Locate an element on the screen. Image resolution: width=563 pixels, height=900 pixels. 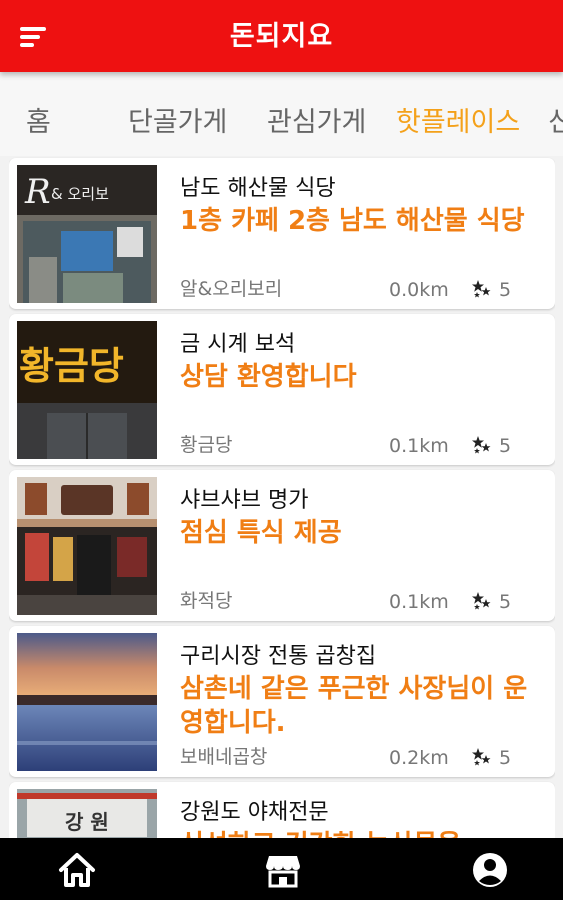
place-description: 점심 특식 제공 is located at coordinates (261, 533).